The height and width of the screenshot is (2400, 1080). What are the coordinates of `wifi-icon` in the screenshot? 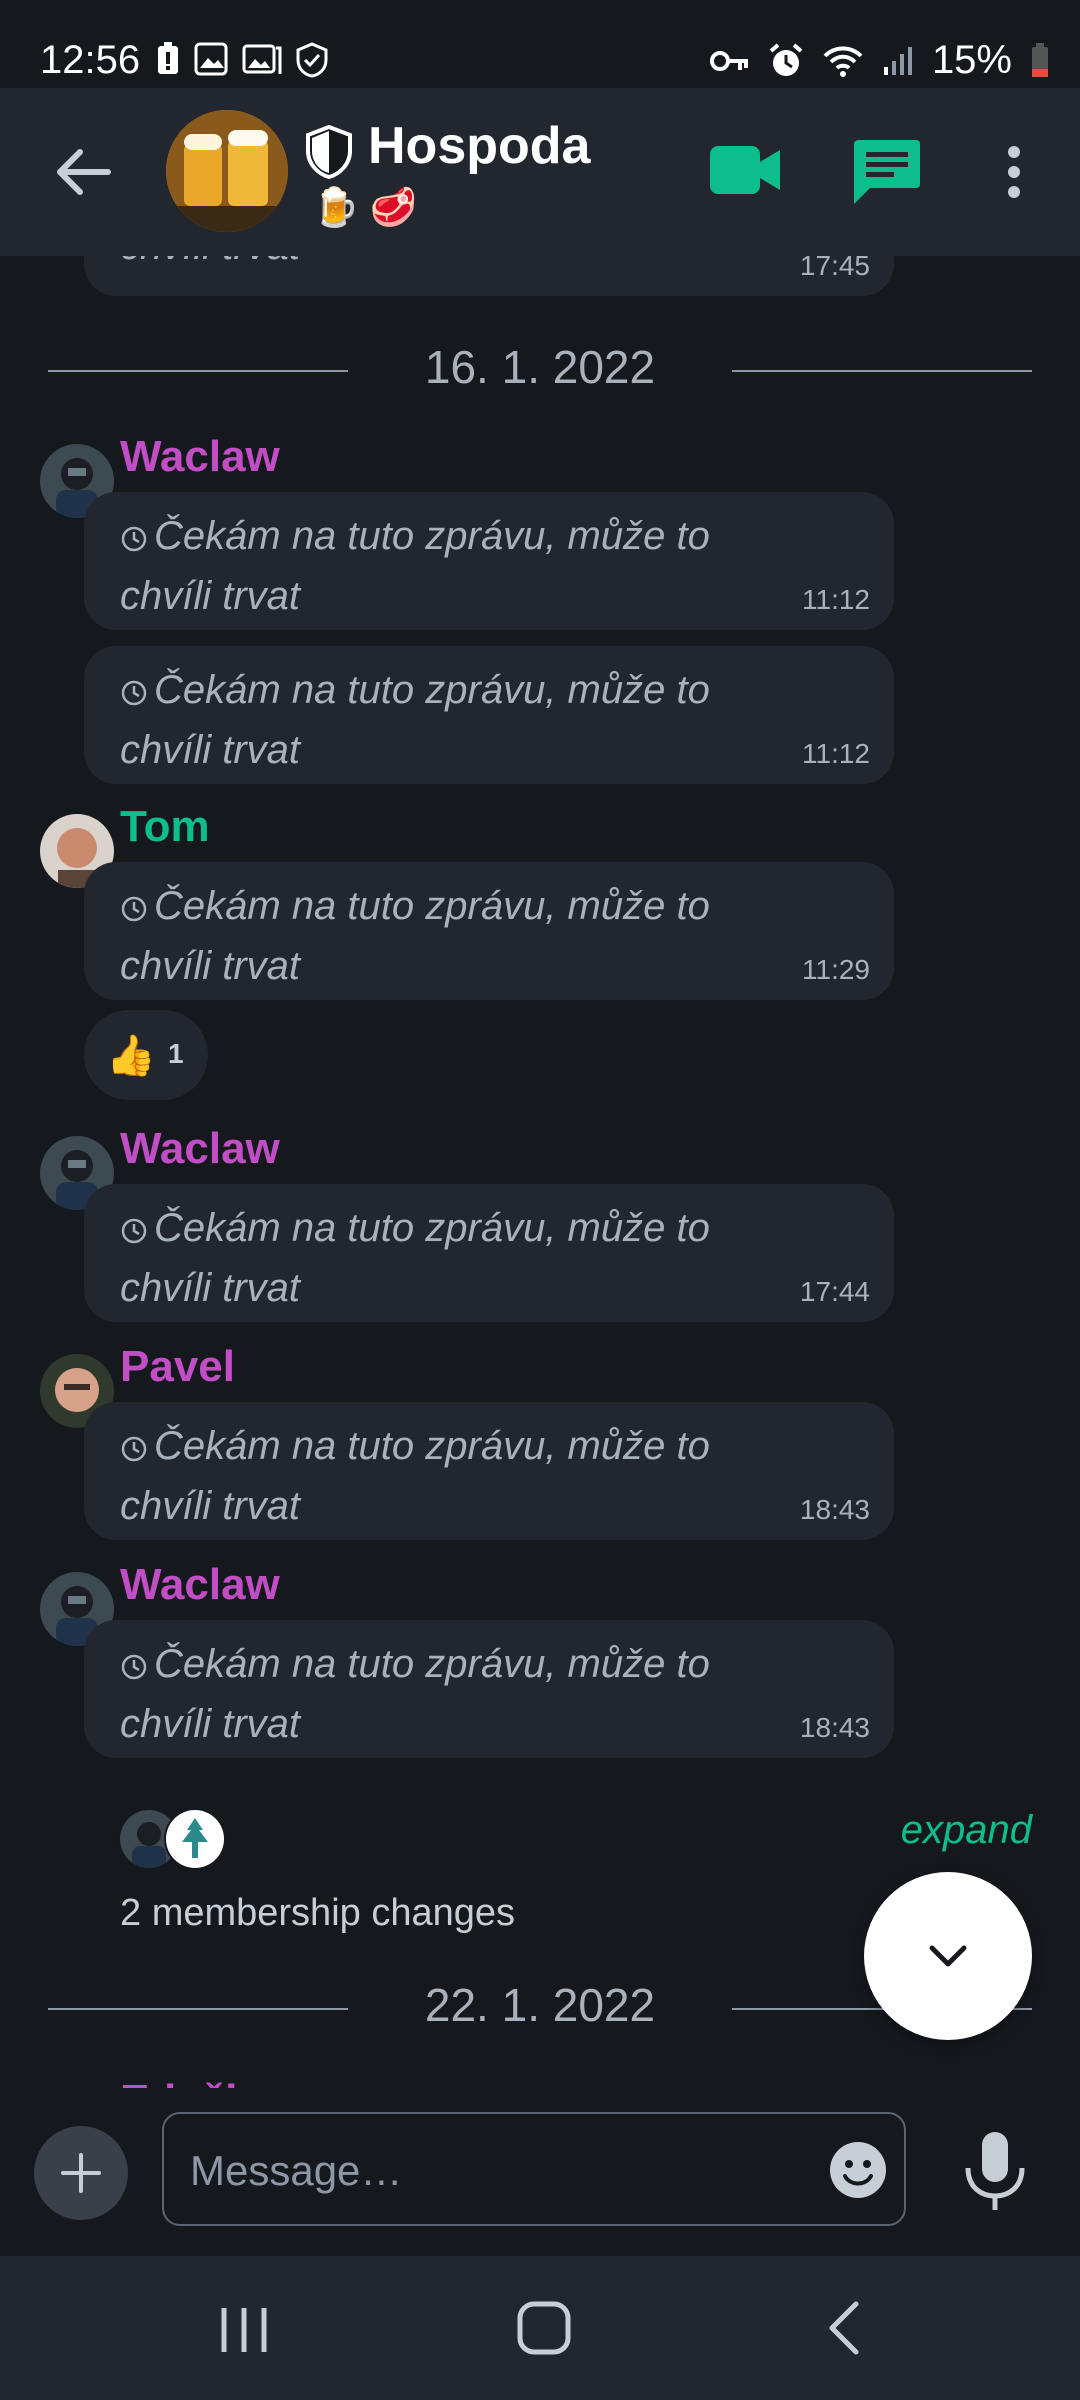 It's located at (843, 61).